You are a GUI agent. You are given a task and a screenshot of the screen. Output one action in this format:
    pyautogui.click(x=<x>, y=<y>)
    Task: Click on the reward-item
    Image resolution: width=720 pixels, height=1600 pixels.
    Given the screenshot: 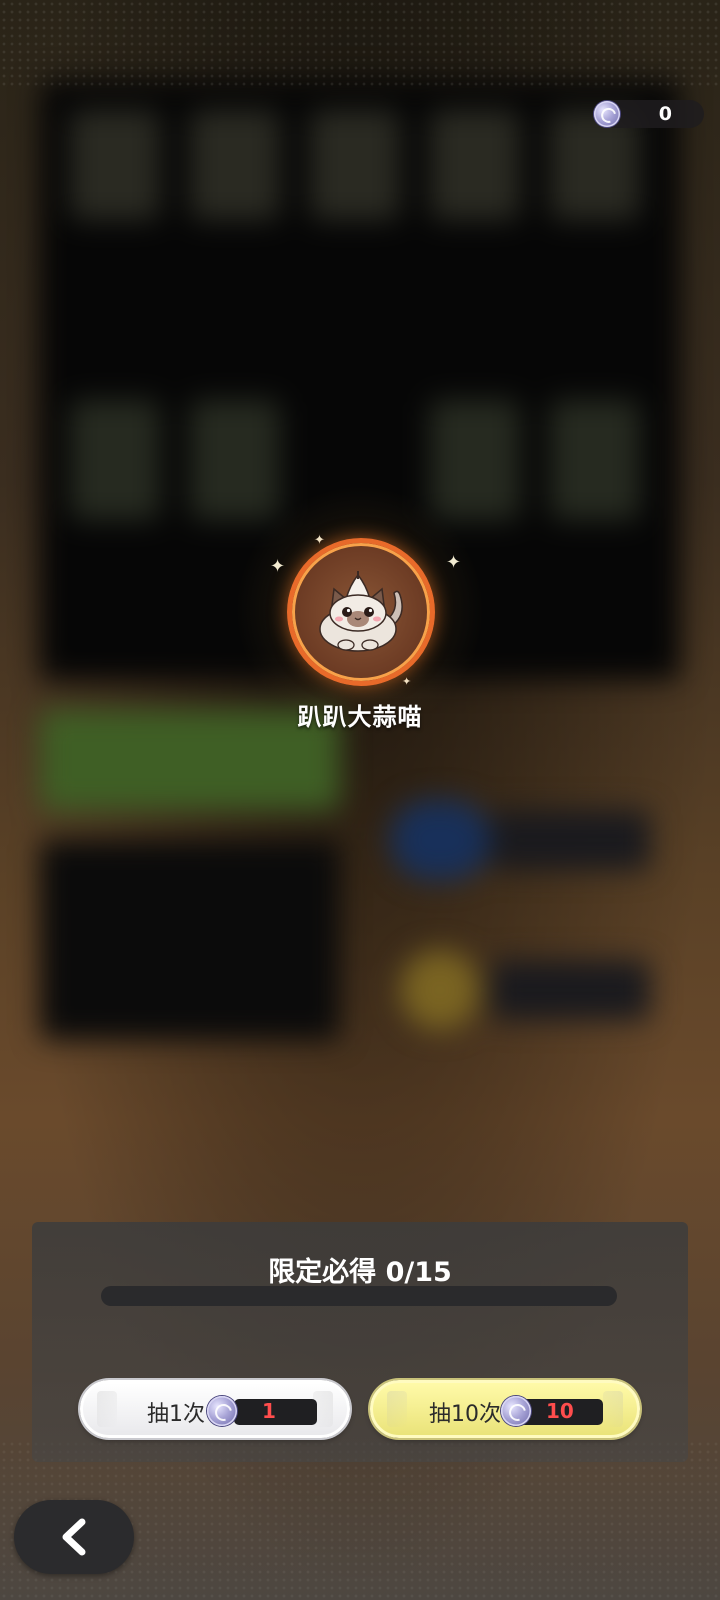 What is the action you would take?
    pyautogui.click(x=361, y=612)
    